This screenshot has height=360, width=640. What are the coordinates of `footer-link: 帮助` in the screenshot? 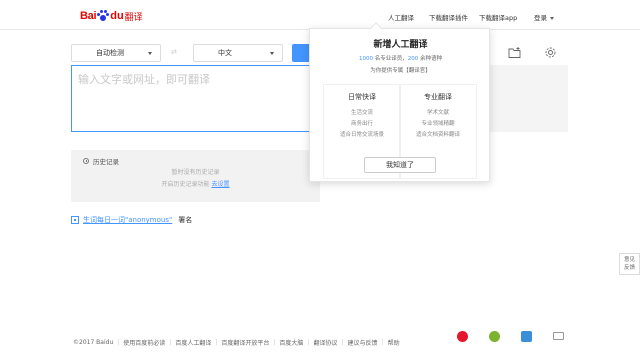 It's located at (394, 342).